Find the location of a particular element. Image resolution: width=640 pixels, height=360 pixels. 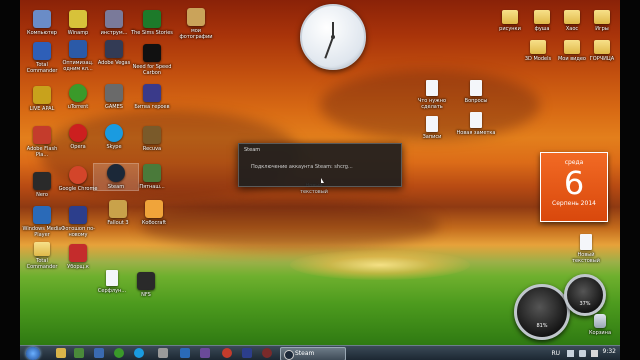

desktop-icon-minecraft: Кобоcraft is located at coordinates (154, 213).